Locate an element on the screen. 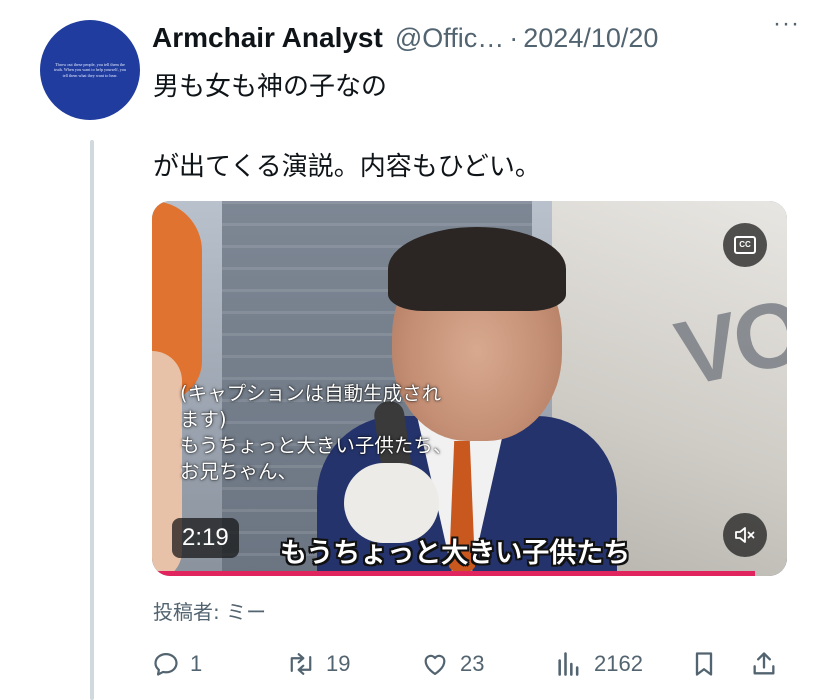 Image resolution: width=828 pixels, height=700 pixels. cc-icon: CC is located at coordinates (745, 245).